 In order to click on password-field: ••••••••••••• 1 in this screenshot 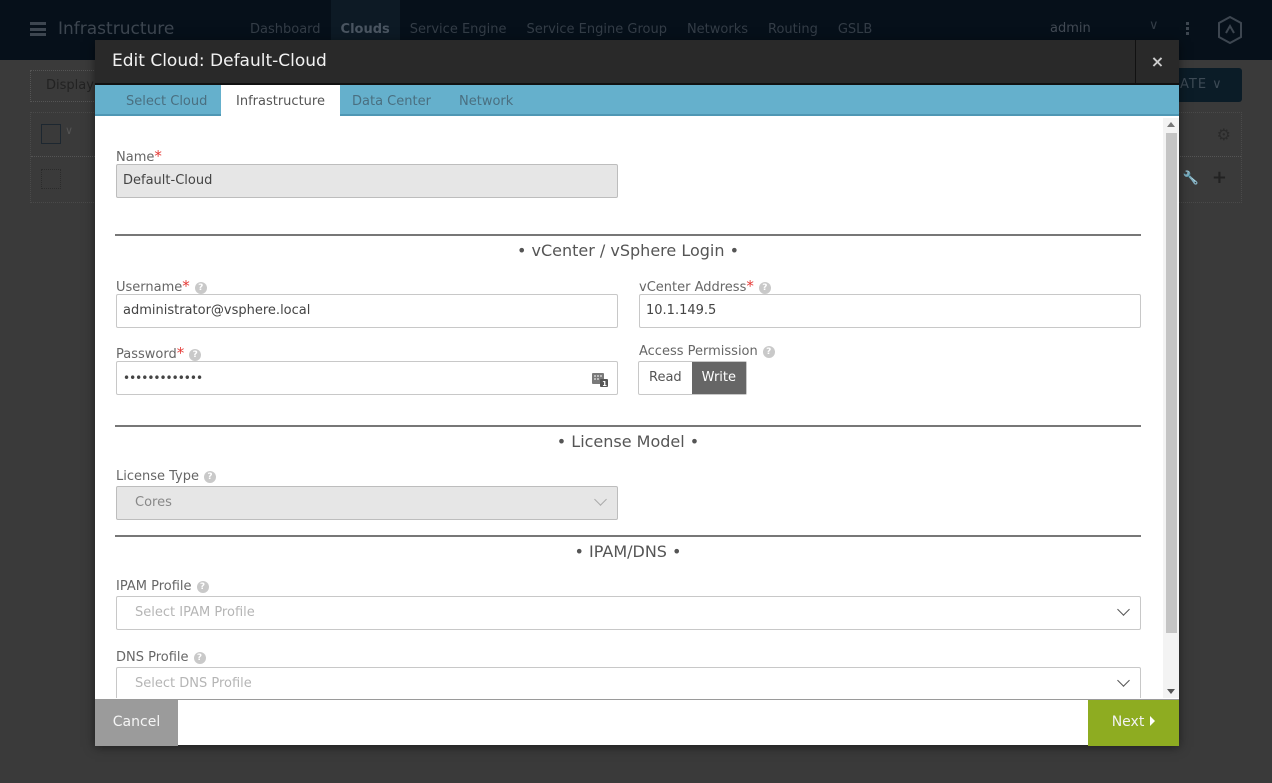, I will do `click(367, 378)`.